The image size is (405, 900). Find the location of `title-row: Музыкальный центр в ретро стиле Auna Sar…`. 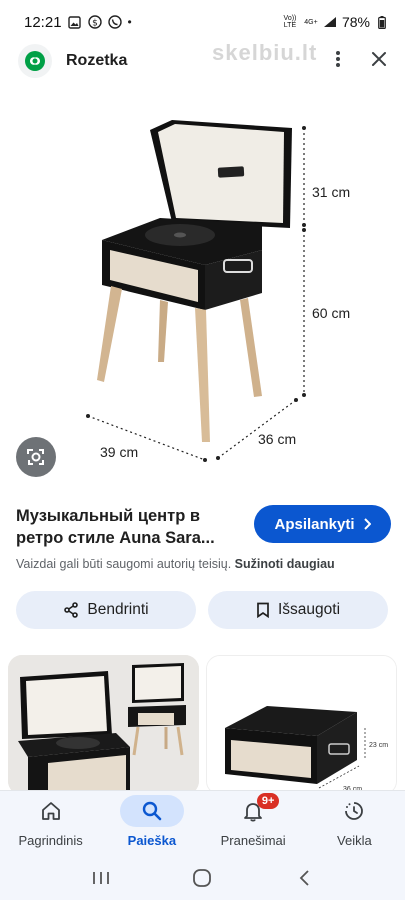

title-row: Музыкальный центр в ретро стиле Auna Sar… is located at coordinates (203, 527).